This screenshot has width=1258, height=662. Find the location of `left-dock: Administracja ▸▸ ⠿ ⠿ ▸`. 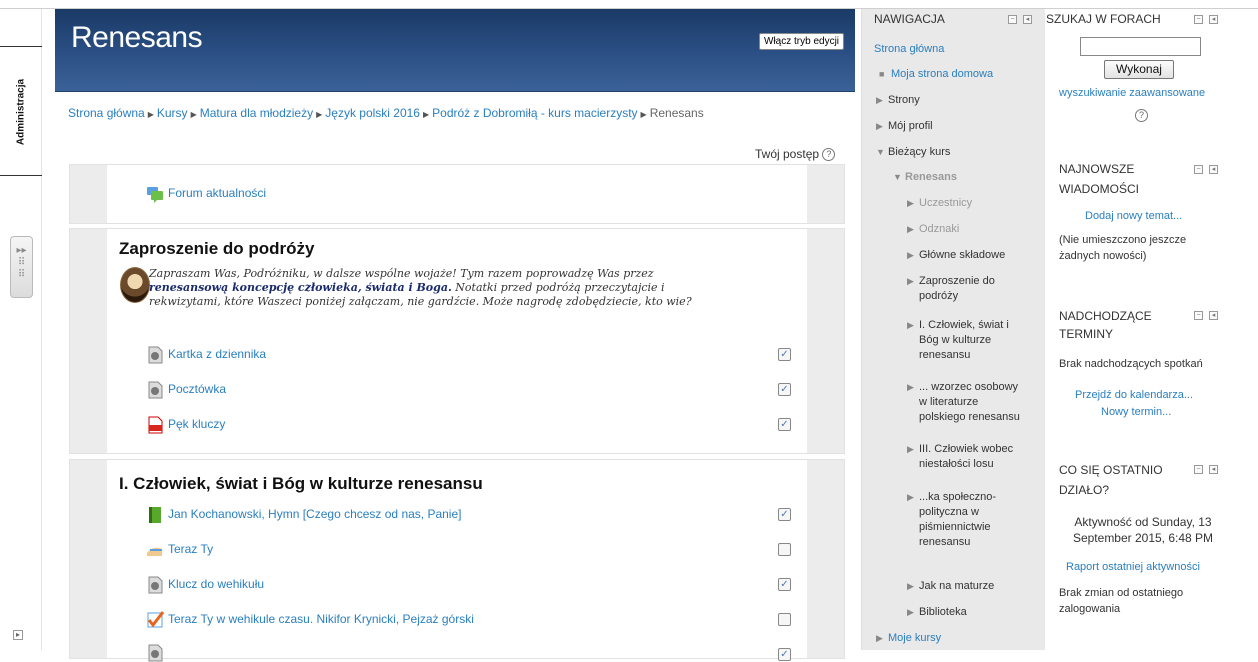

left-dock: Administracja ▸▸ ⠿ ⠿ ▸ is located at coordinates (21, 329).